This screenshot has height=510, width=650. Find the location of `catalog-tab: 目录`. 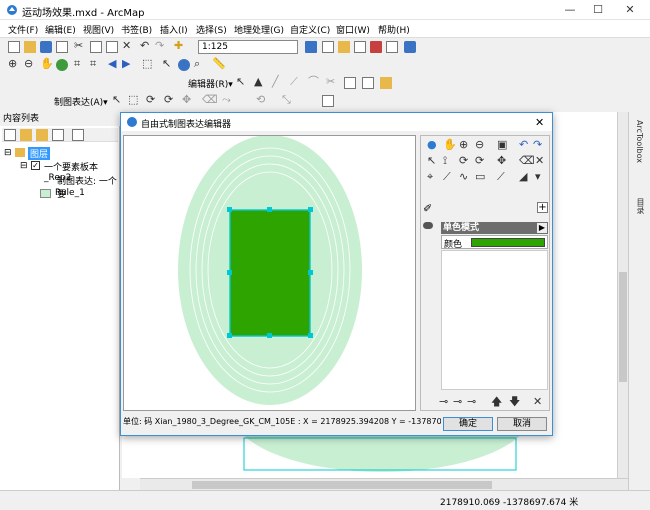

catalog-tab: 目录 is located at coordinates (640, 206).